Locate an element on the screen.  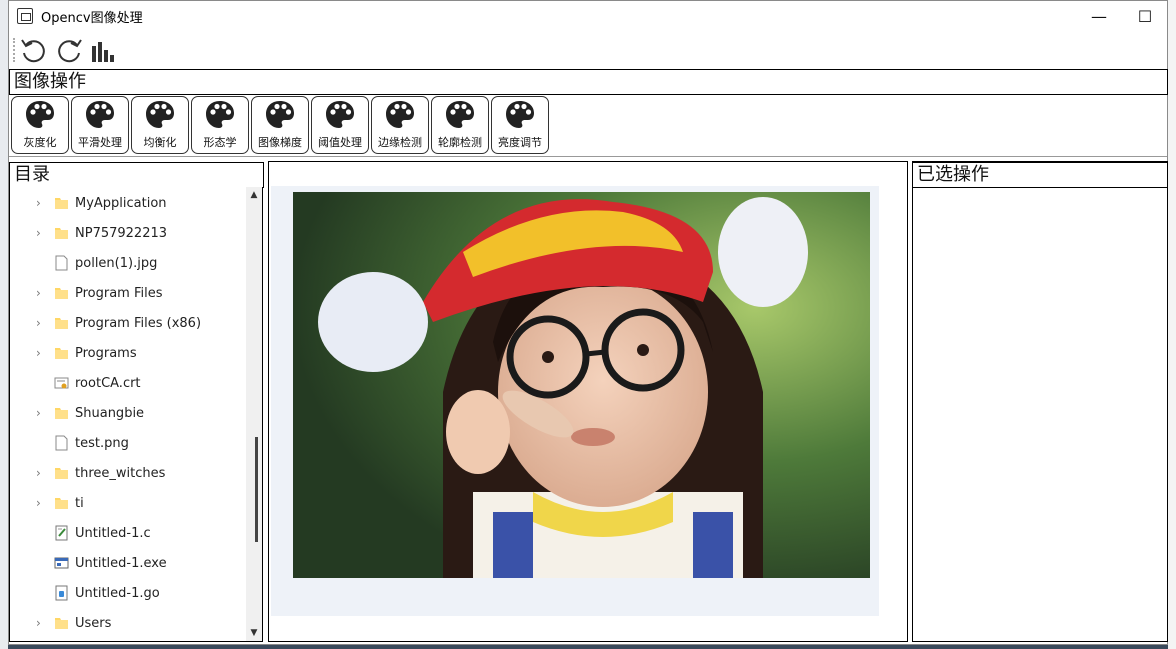
tree-item-label: NP757922213 is located at coordinates (121, 233).